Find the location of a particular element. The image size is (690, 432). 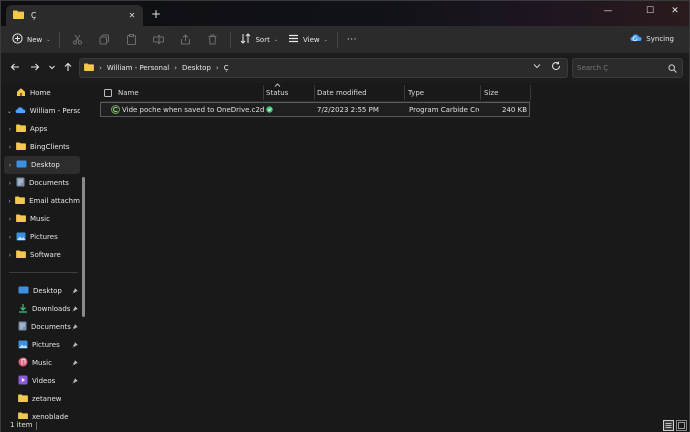

minimize-button: — is located at coordinates (608, 11).